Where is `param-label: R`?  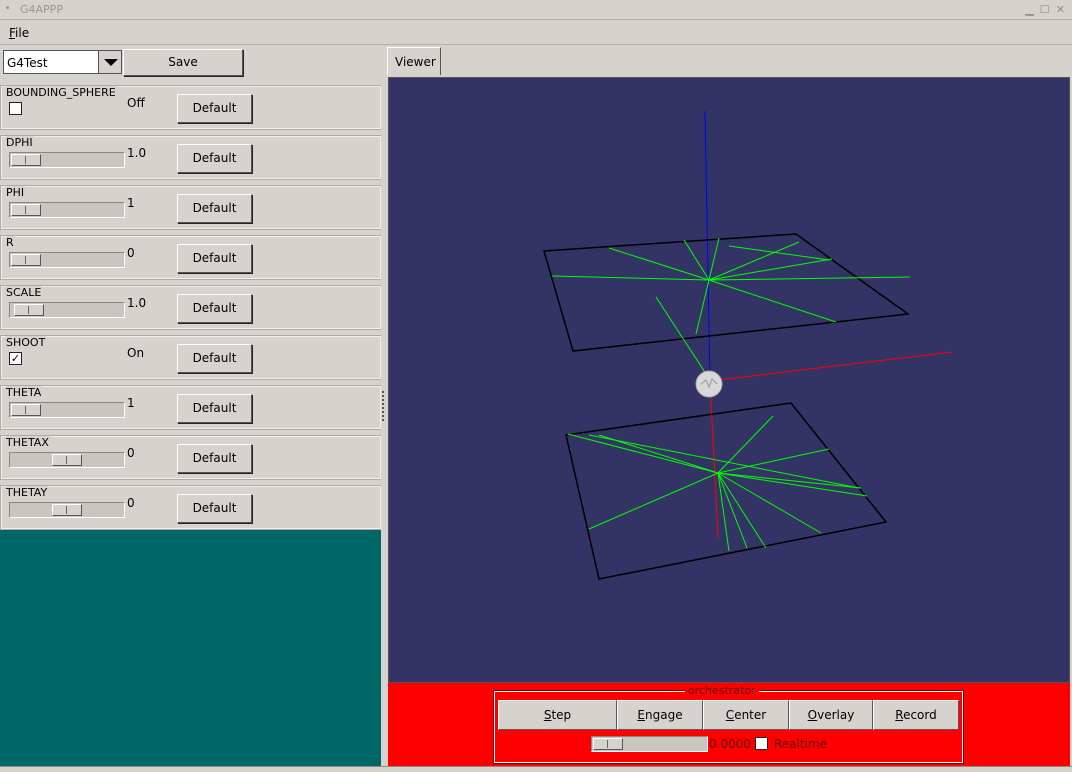 param-label: R is located at coordinates (10, 242).